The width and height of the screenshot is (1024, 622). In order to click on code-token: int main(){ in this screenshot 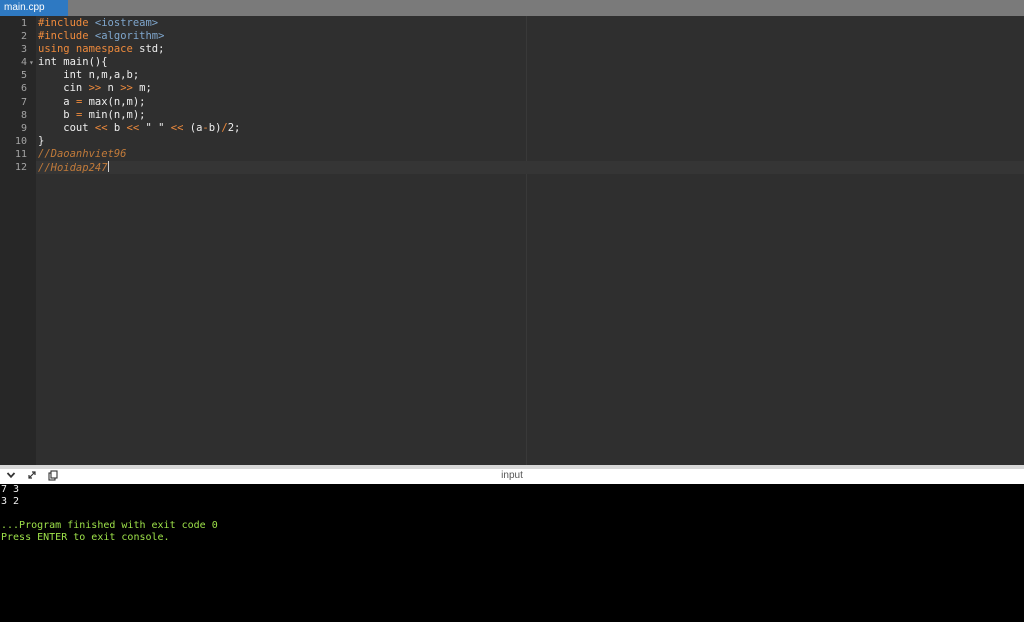, I will do `click(73, 62)`.